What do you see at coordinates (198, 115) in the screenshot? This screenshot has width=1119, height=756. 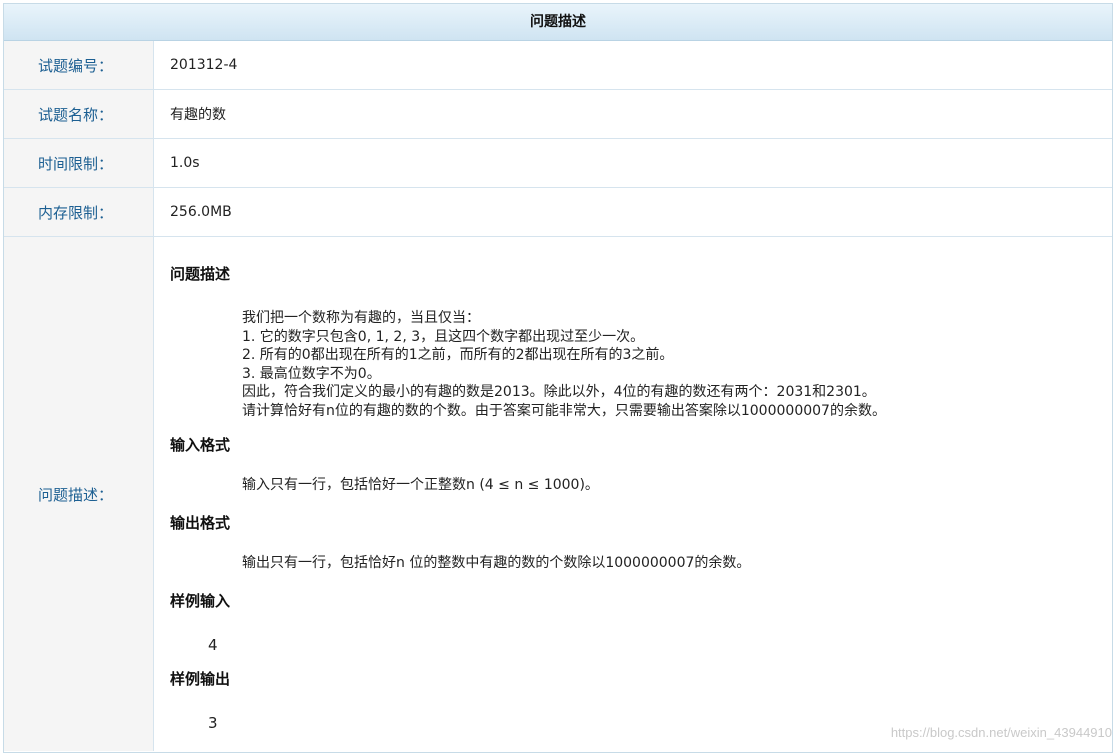 I see `problem-name: 有趣的数` at bounding box center [198, 115].